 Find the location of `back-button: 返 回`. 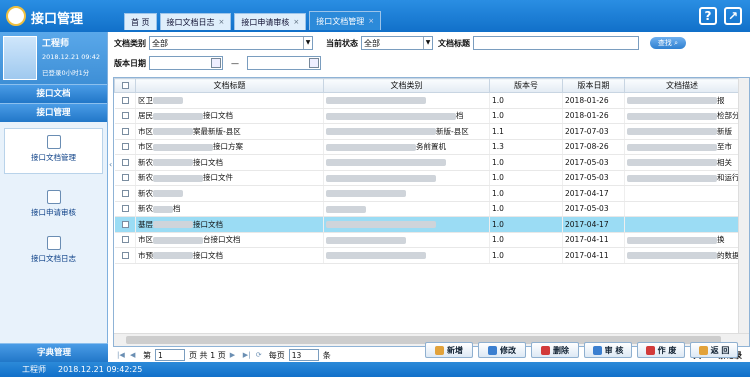

back-button: 返 回 is located at coordinates (714, 350).